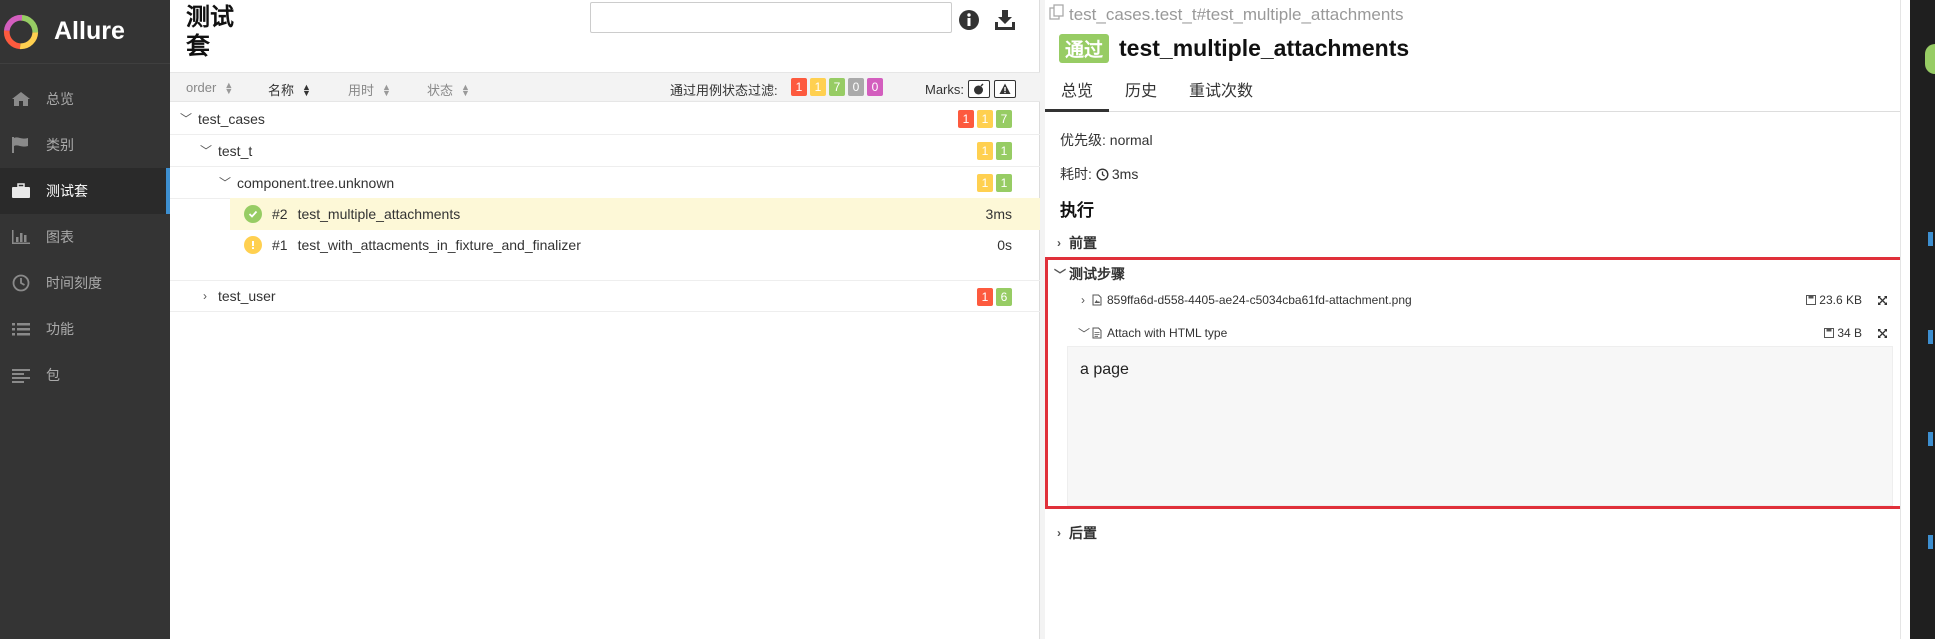 This screenshot has width=1935, height=639. Describe the element at coordinates (1005, 20) in the screenshot. I see `download-icon` at that location.